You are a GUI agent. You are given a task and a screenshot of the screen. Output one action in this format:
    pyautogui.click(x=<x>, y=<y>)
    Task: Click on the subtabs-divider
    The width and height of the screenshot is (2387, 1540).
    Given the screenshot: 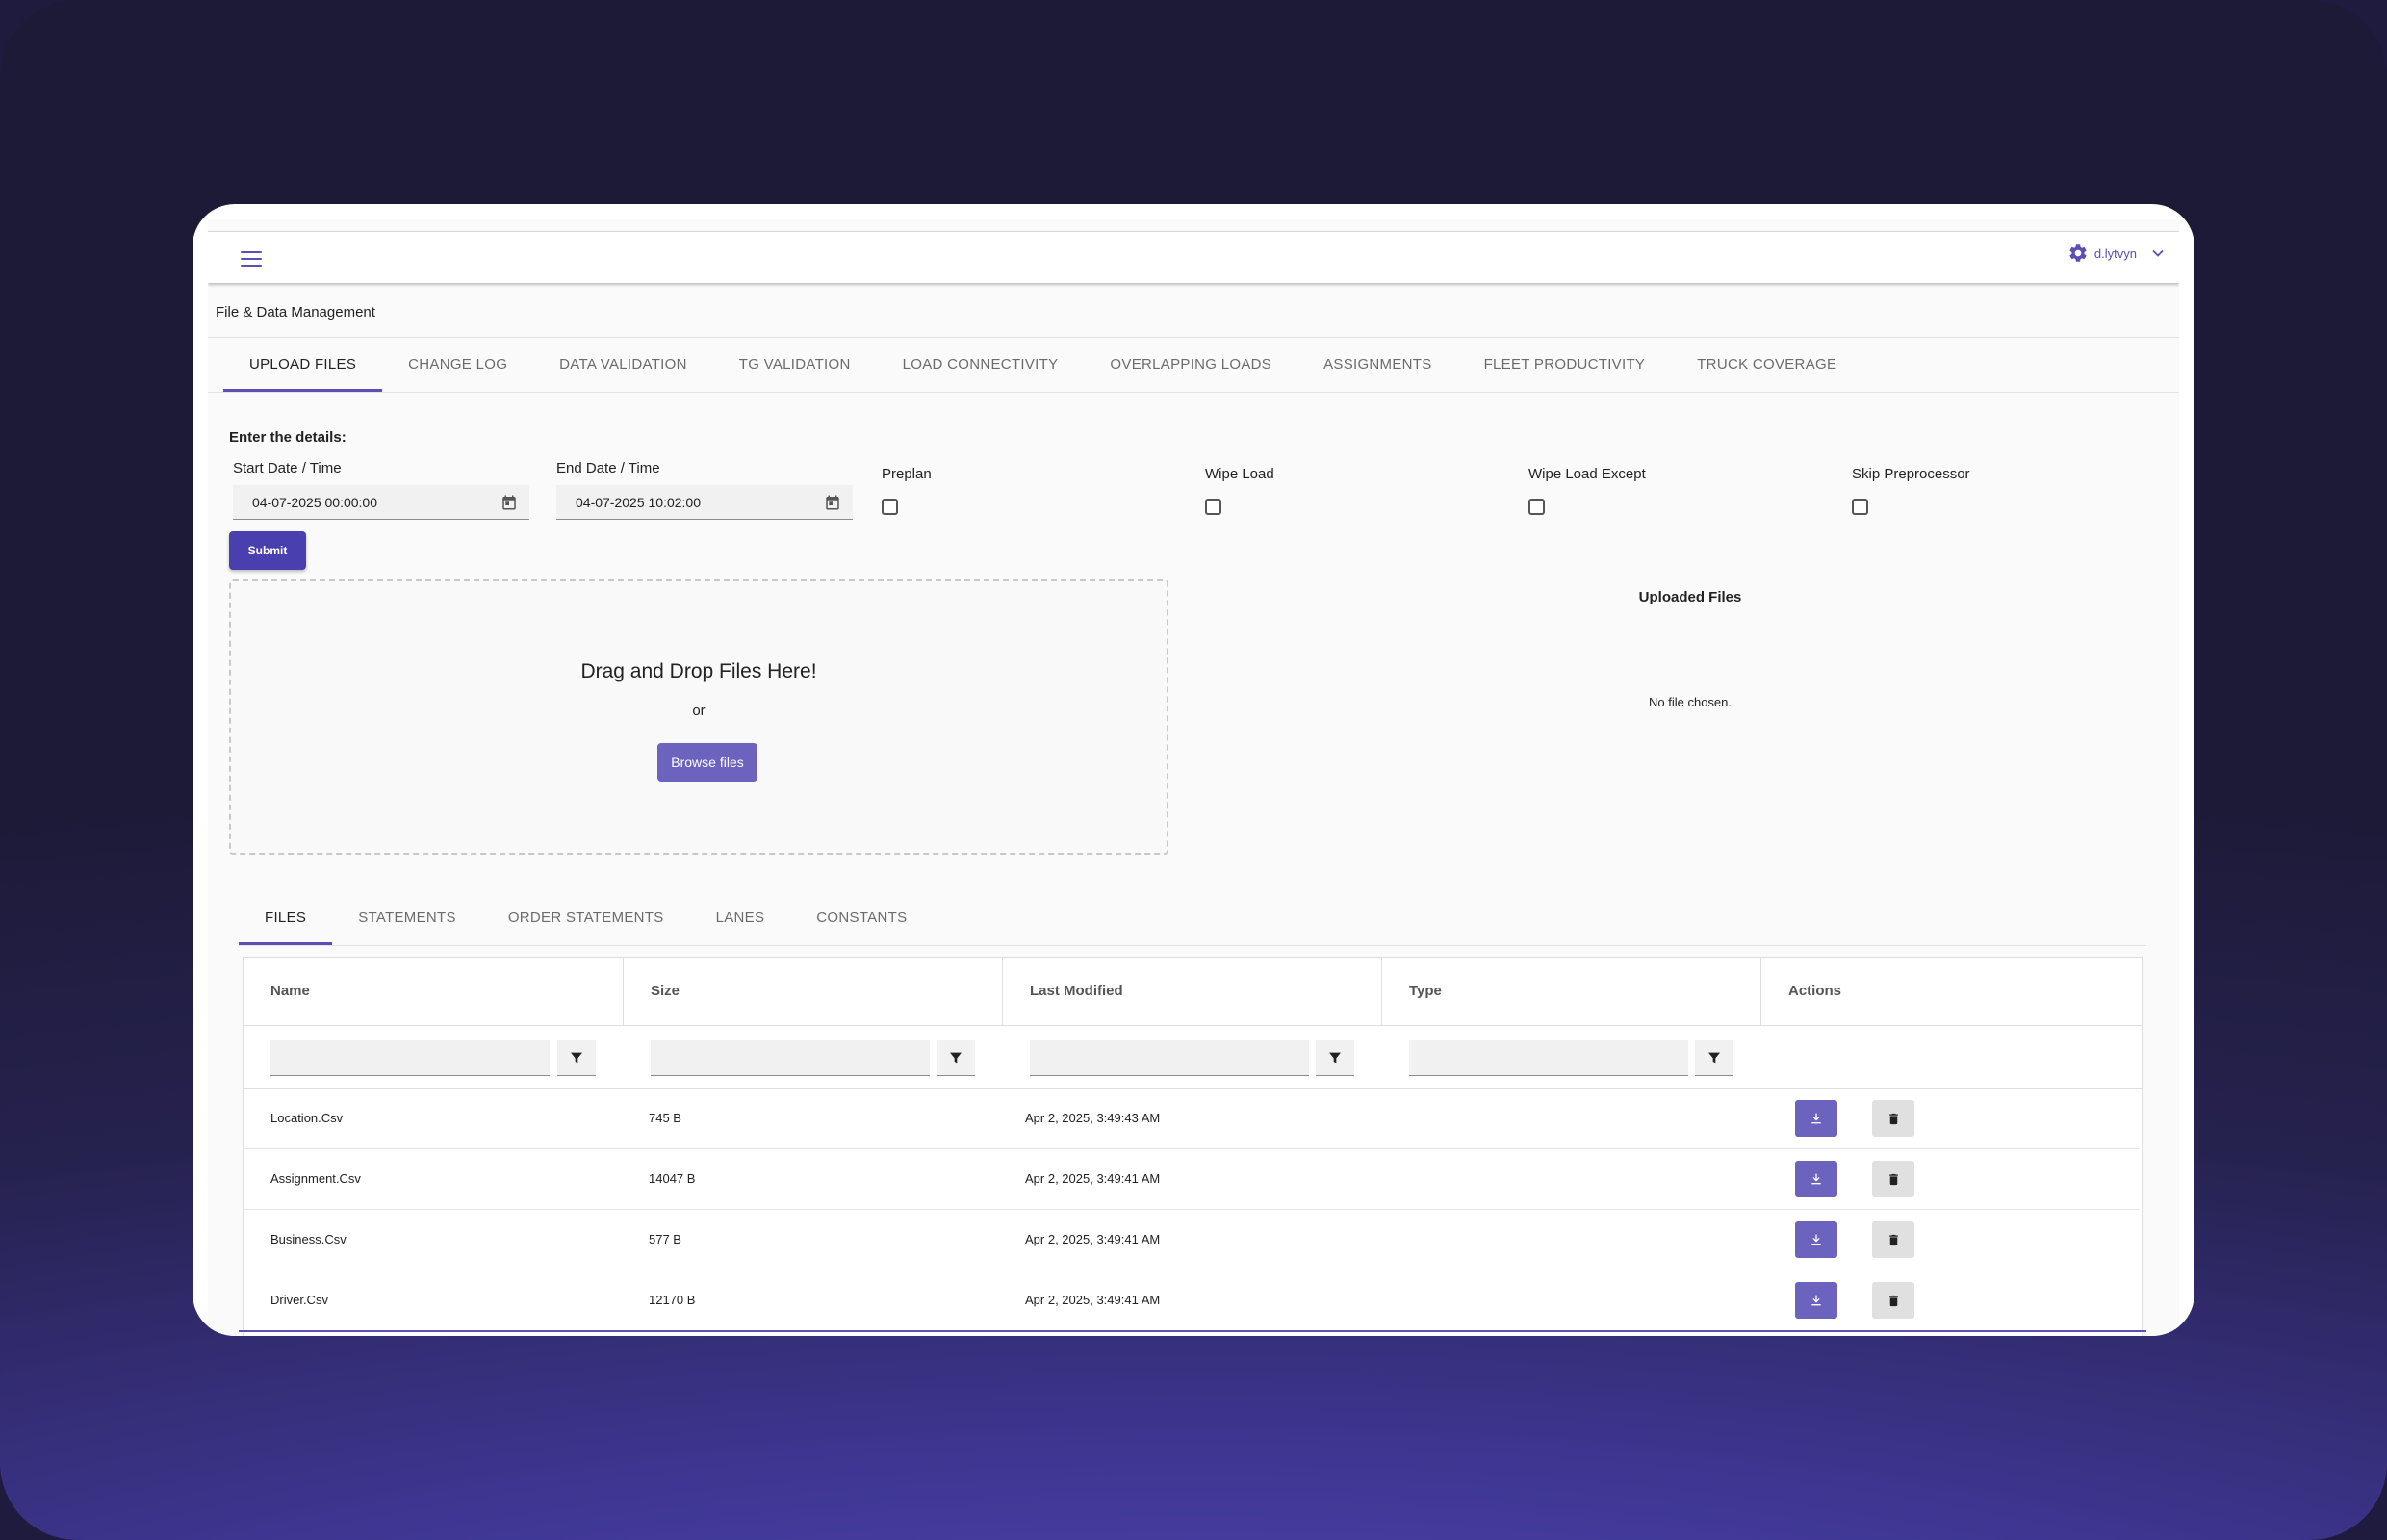 What is the action you would take?
    pyautogui.click(x=1192, y=945)
    